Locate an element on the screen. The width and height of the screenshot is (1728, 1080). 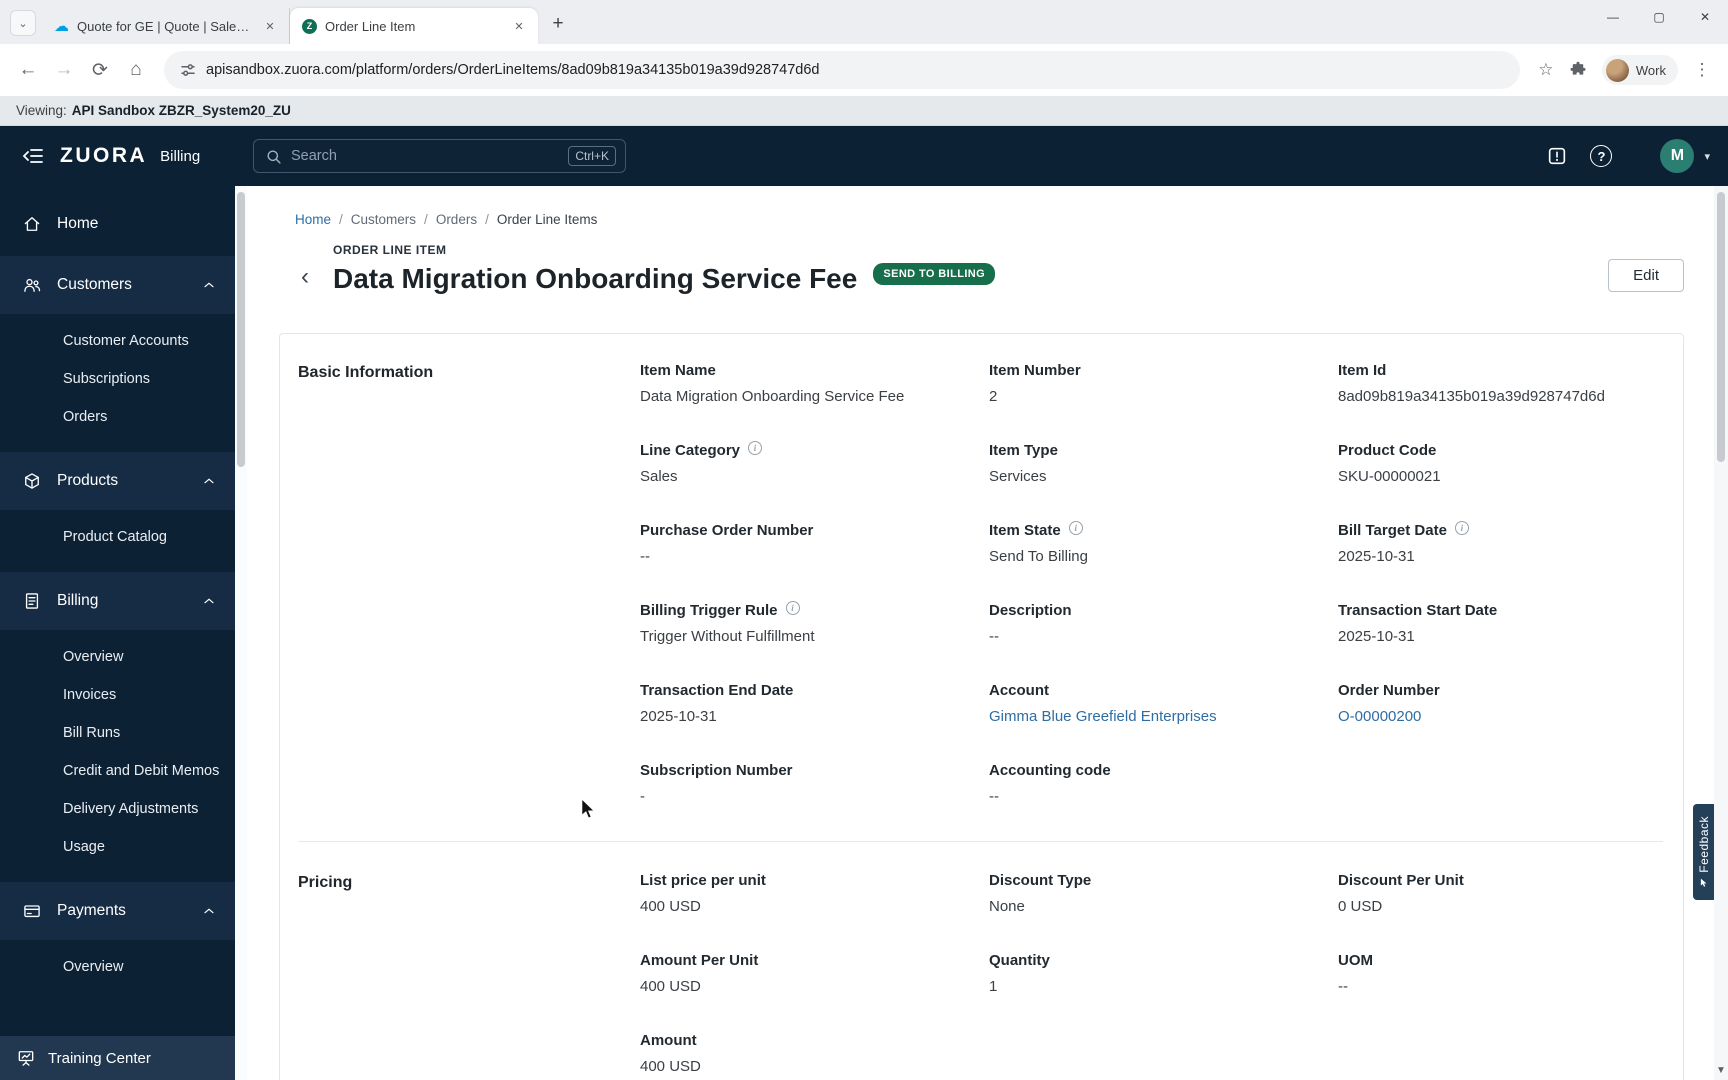
sidebar-item-payments: Payments is located at coordinates (117, 911).